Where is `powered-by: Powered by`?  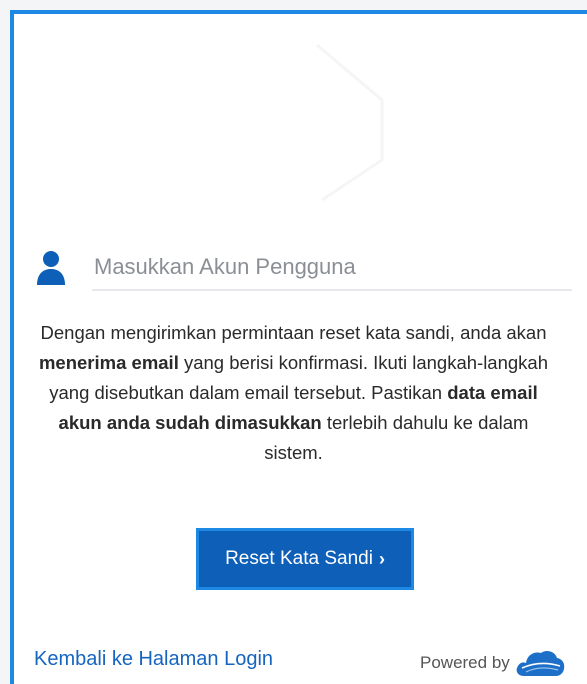 powered-by: Powered by is located at coordinates (493, 663).